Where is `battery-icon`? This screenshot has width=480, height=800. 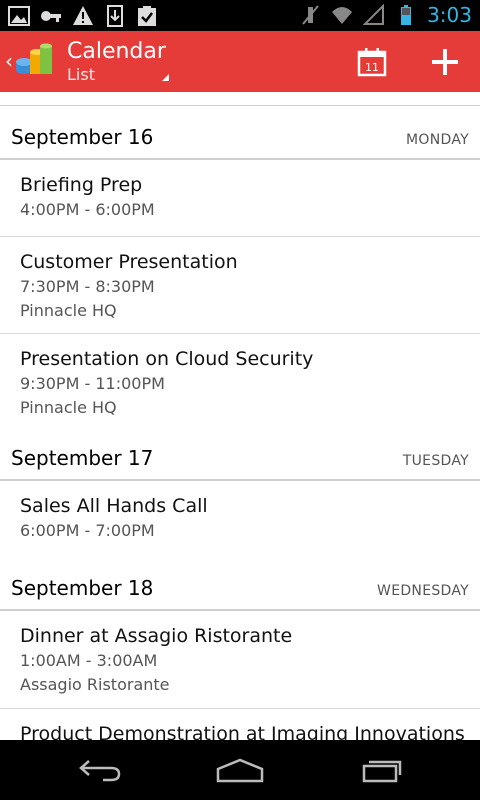 battery-icon is located at coordinates (406, 15).